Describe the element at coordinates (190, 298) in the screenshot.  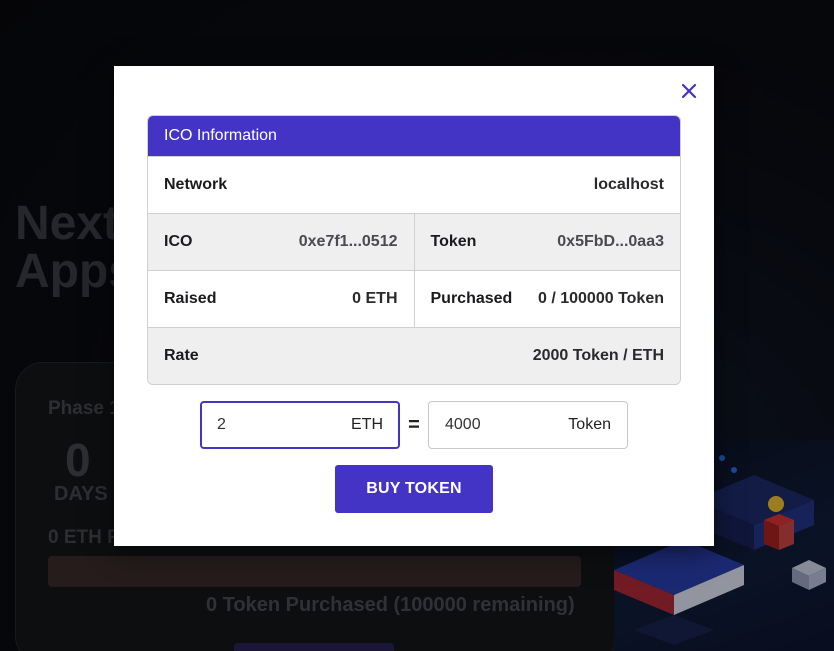
I see `raised-label: Raised` at that location.